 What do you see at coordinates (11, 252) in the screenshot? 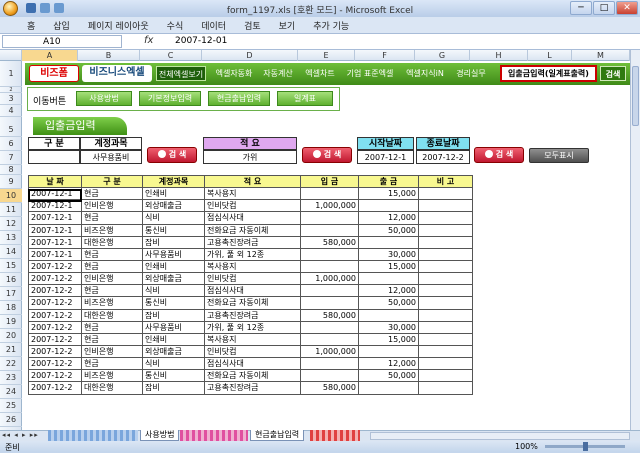
I see `row-header: 14` at bounding box center [11, 252].